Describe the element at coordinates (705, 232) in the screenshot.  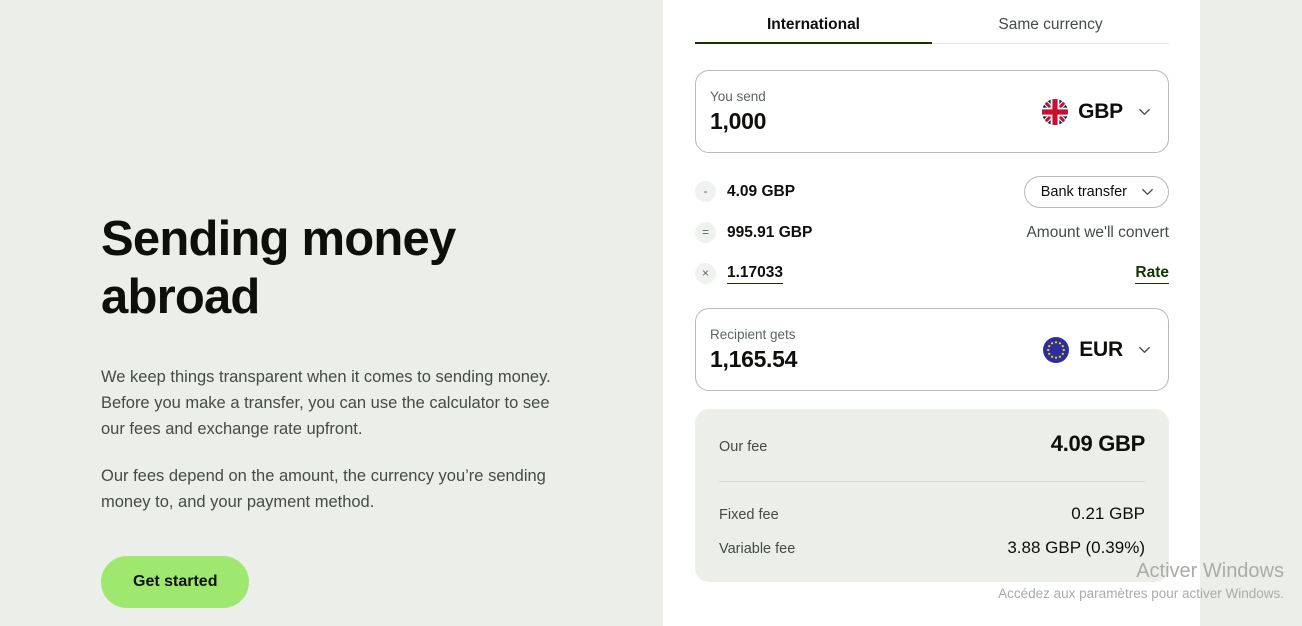
I see `equals-operator-icon: =` at that location.